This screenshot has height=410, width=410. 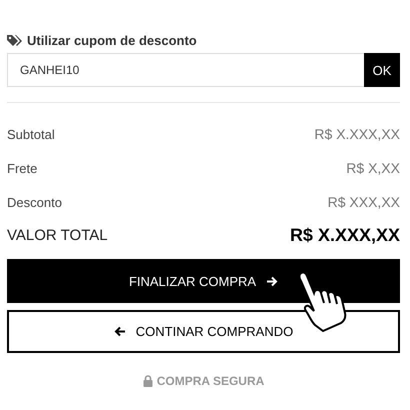 What do you see at coordinates (15, 40) in the screenshot?
I see `tag-icon` at bounding box center [15, 40].